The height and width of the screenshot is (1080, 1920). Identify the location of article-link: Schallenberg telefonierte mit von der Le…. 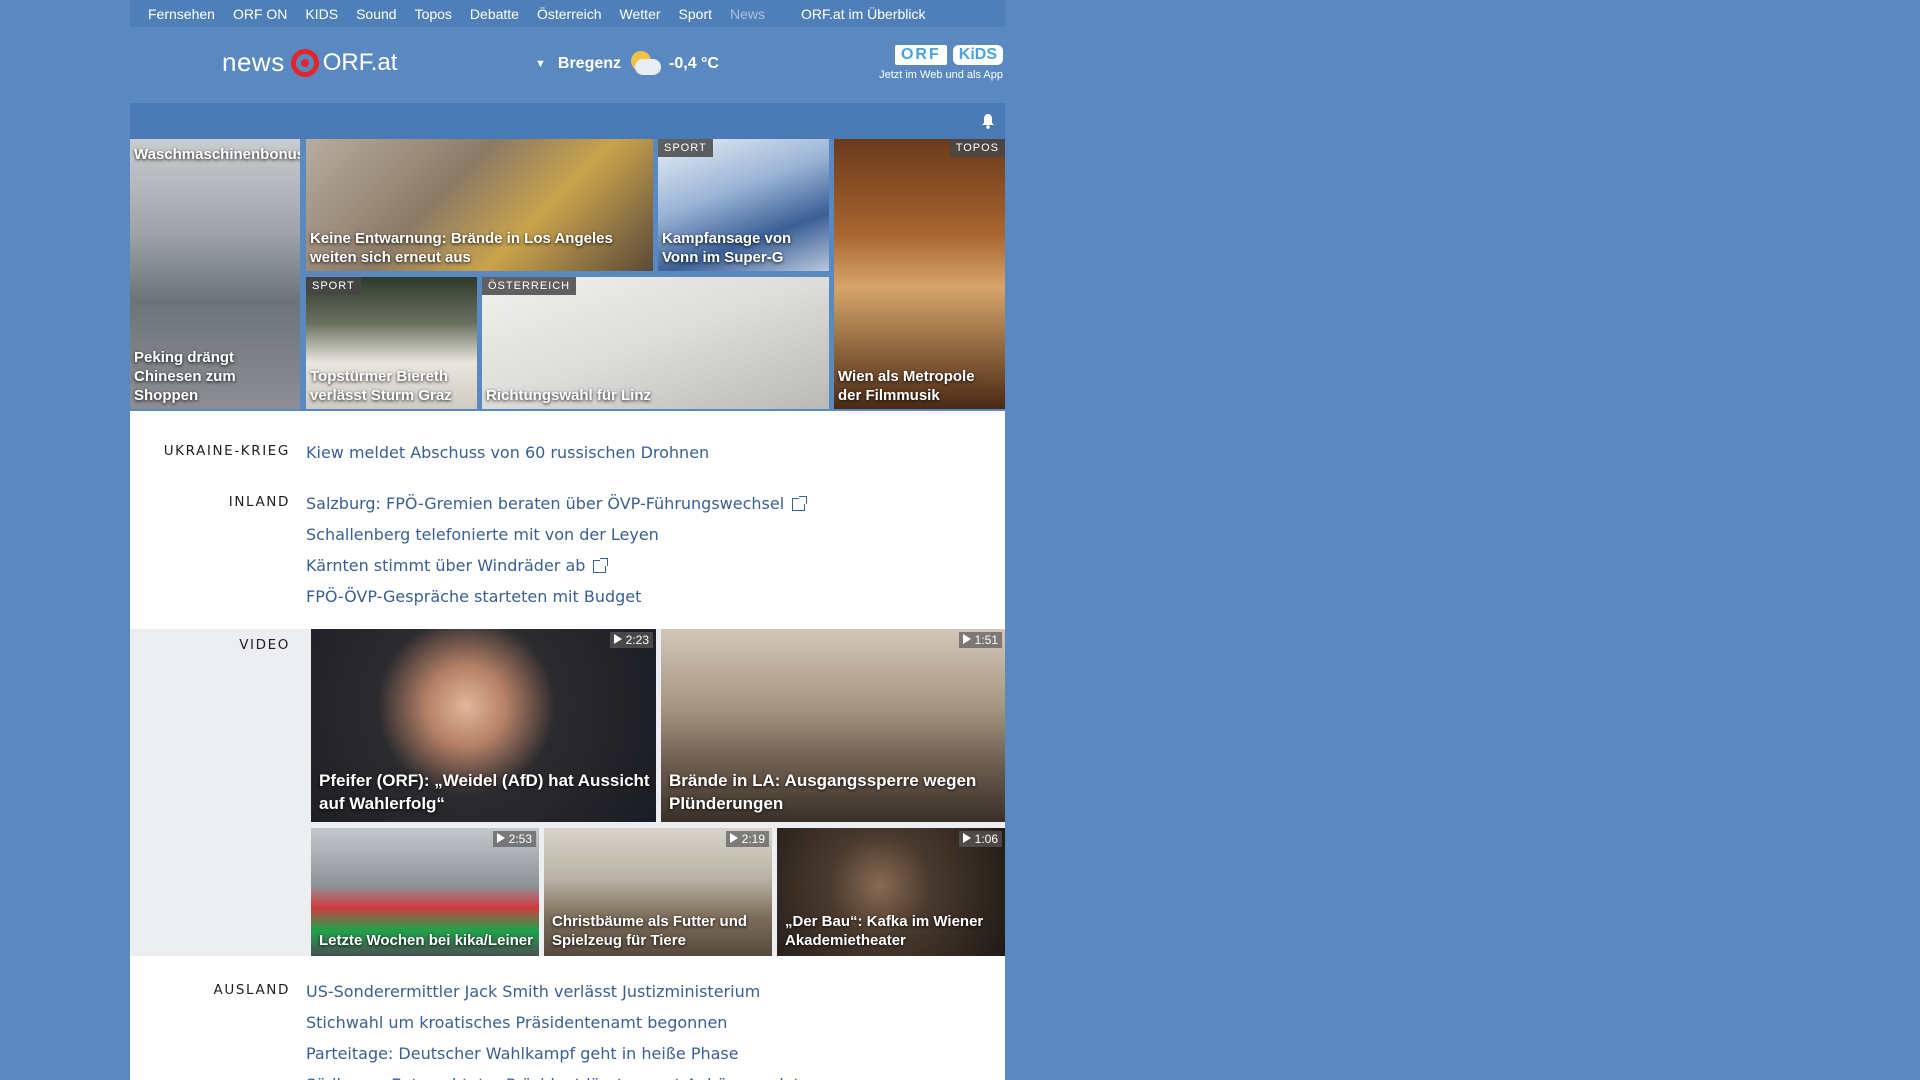
(555, 534).